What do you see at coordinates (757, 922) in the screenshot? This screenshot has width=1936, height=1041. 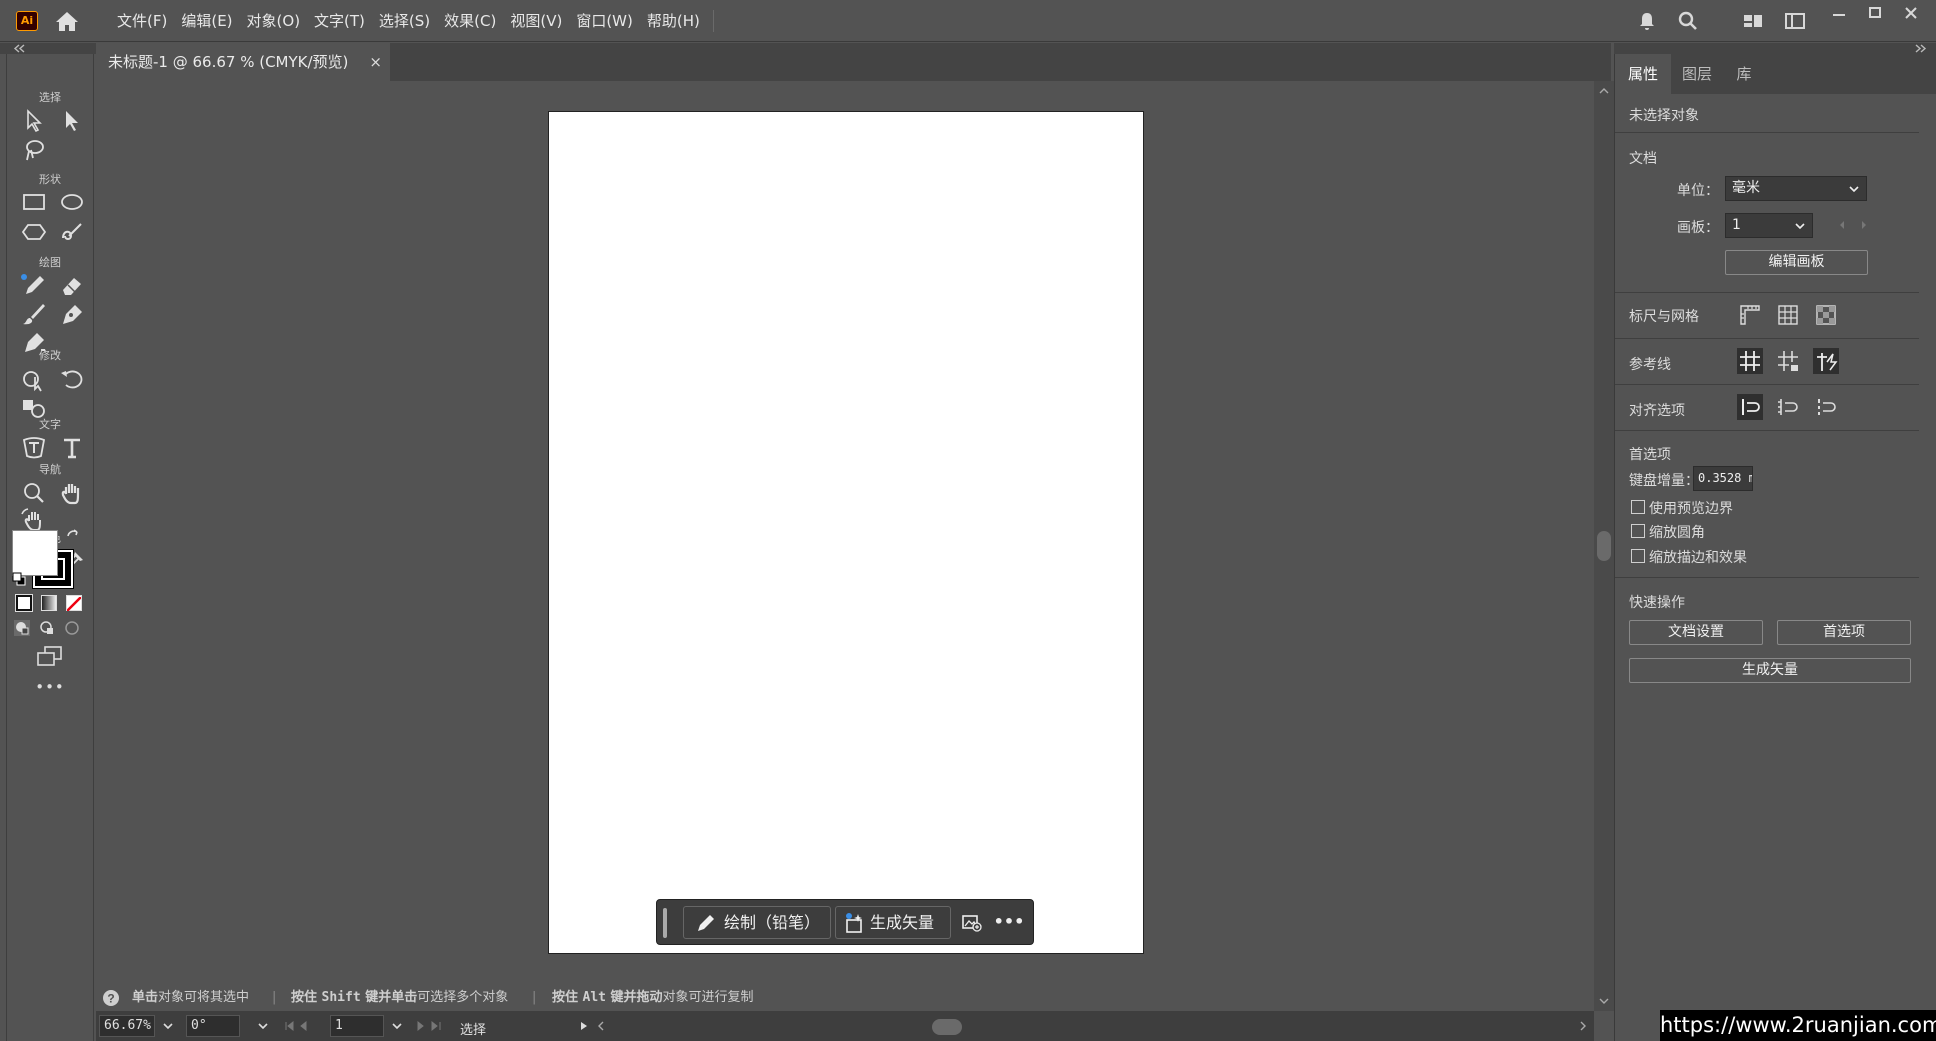 I see `draw-pencil-button: 绘制（铅笔）` at bounding box center [757, 922].